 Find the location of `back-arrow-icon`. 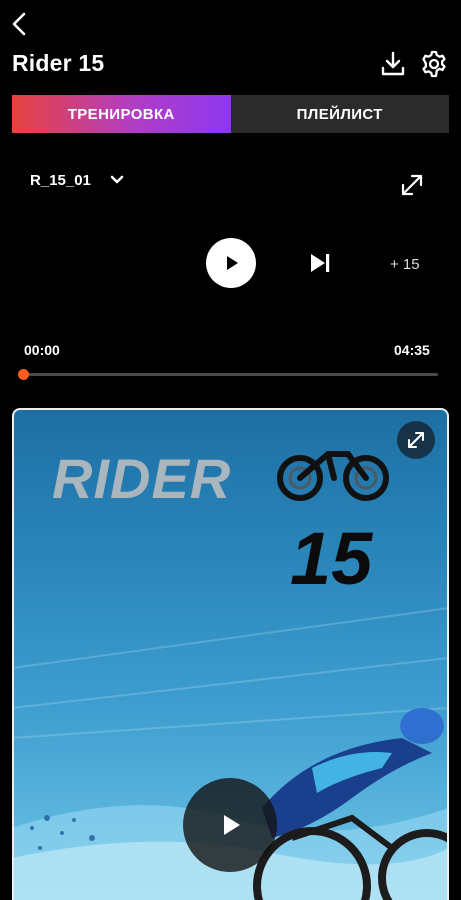

back-arrow-icon is located at coordinates (19, 24).